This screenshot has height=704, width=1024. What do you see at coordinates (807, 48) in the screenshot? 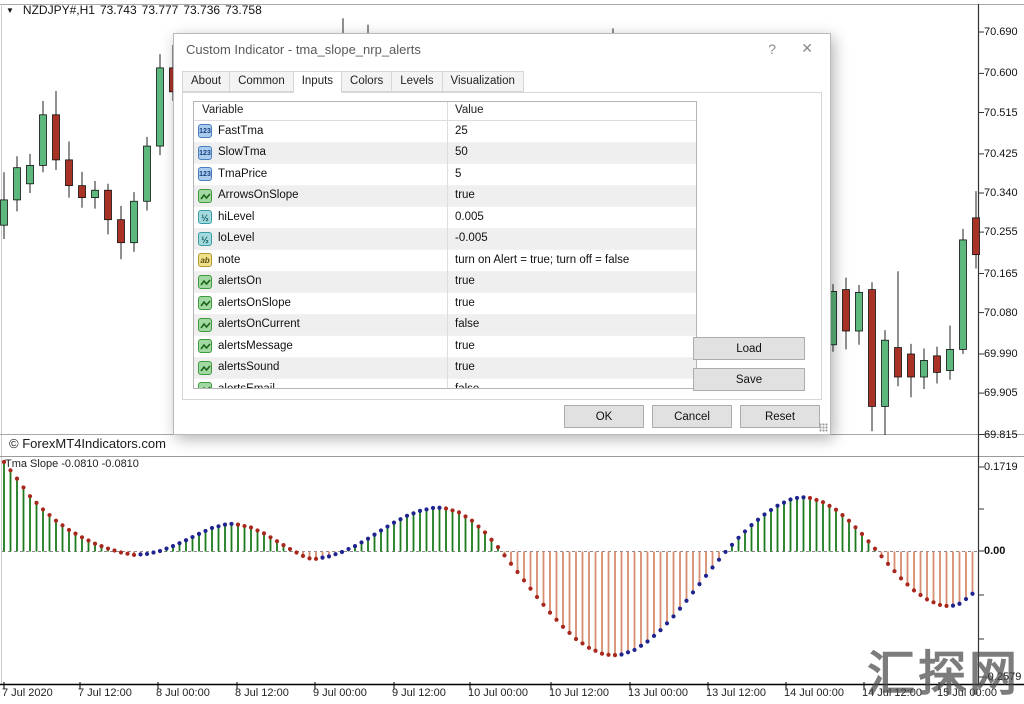
I see `close-icon: ✕` at bounding box center [807, 48].